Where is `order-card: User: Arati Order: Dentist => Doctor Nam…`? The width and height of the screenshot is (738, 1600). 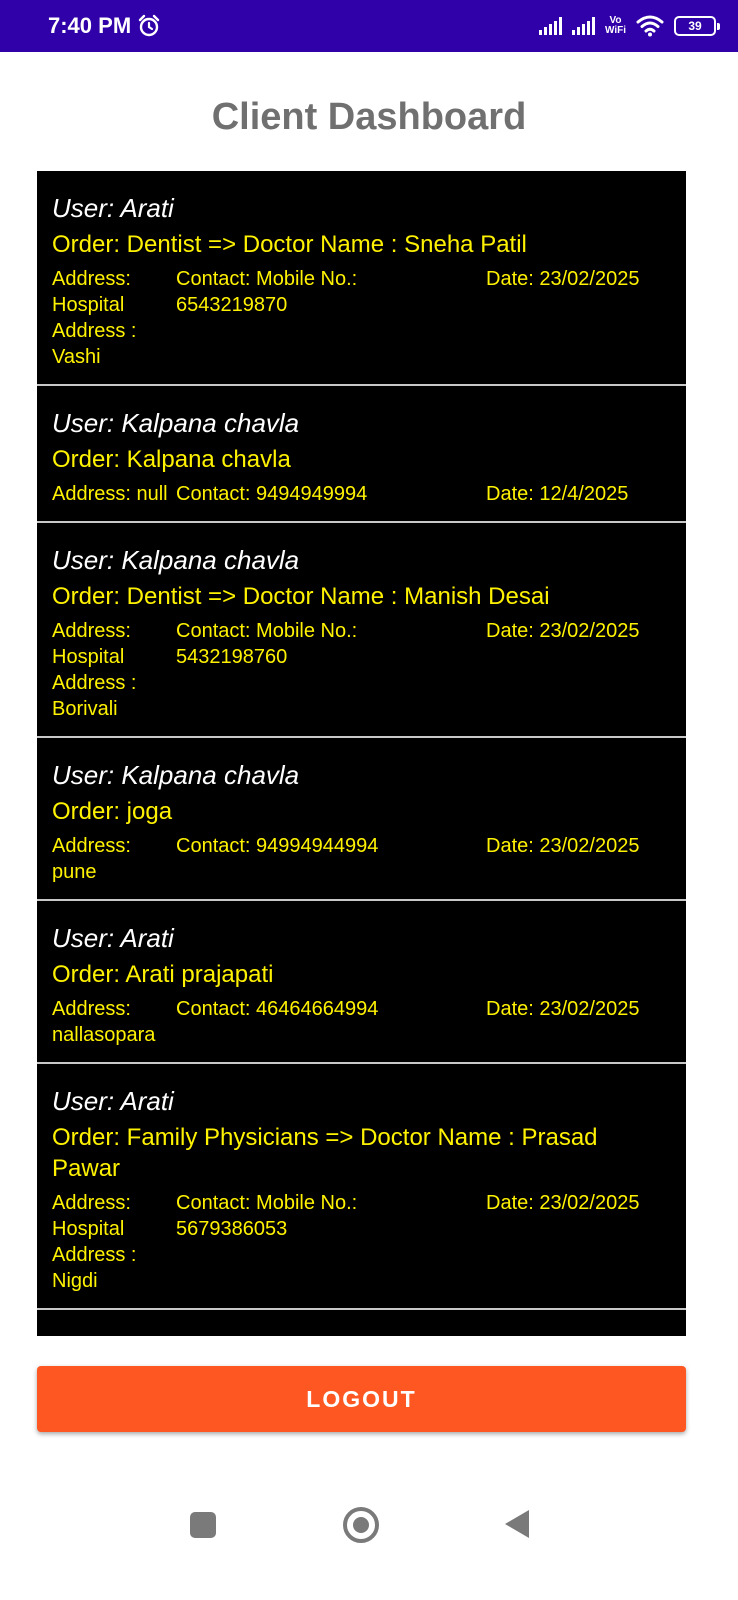 order-card: User: Arati Order: Dentist => Doctor Nam… is located at coordinates (361, 278).